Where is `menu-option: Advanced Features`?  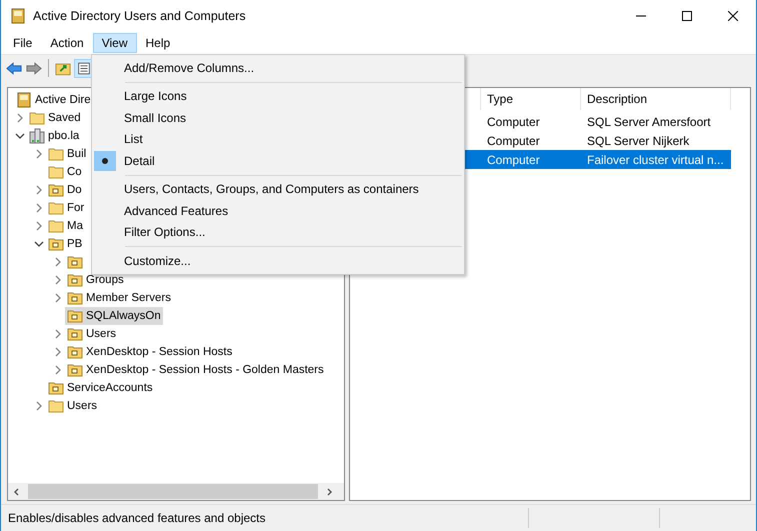
menu-option: Advanced Features is located at coordinates (278, 211).